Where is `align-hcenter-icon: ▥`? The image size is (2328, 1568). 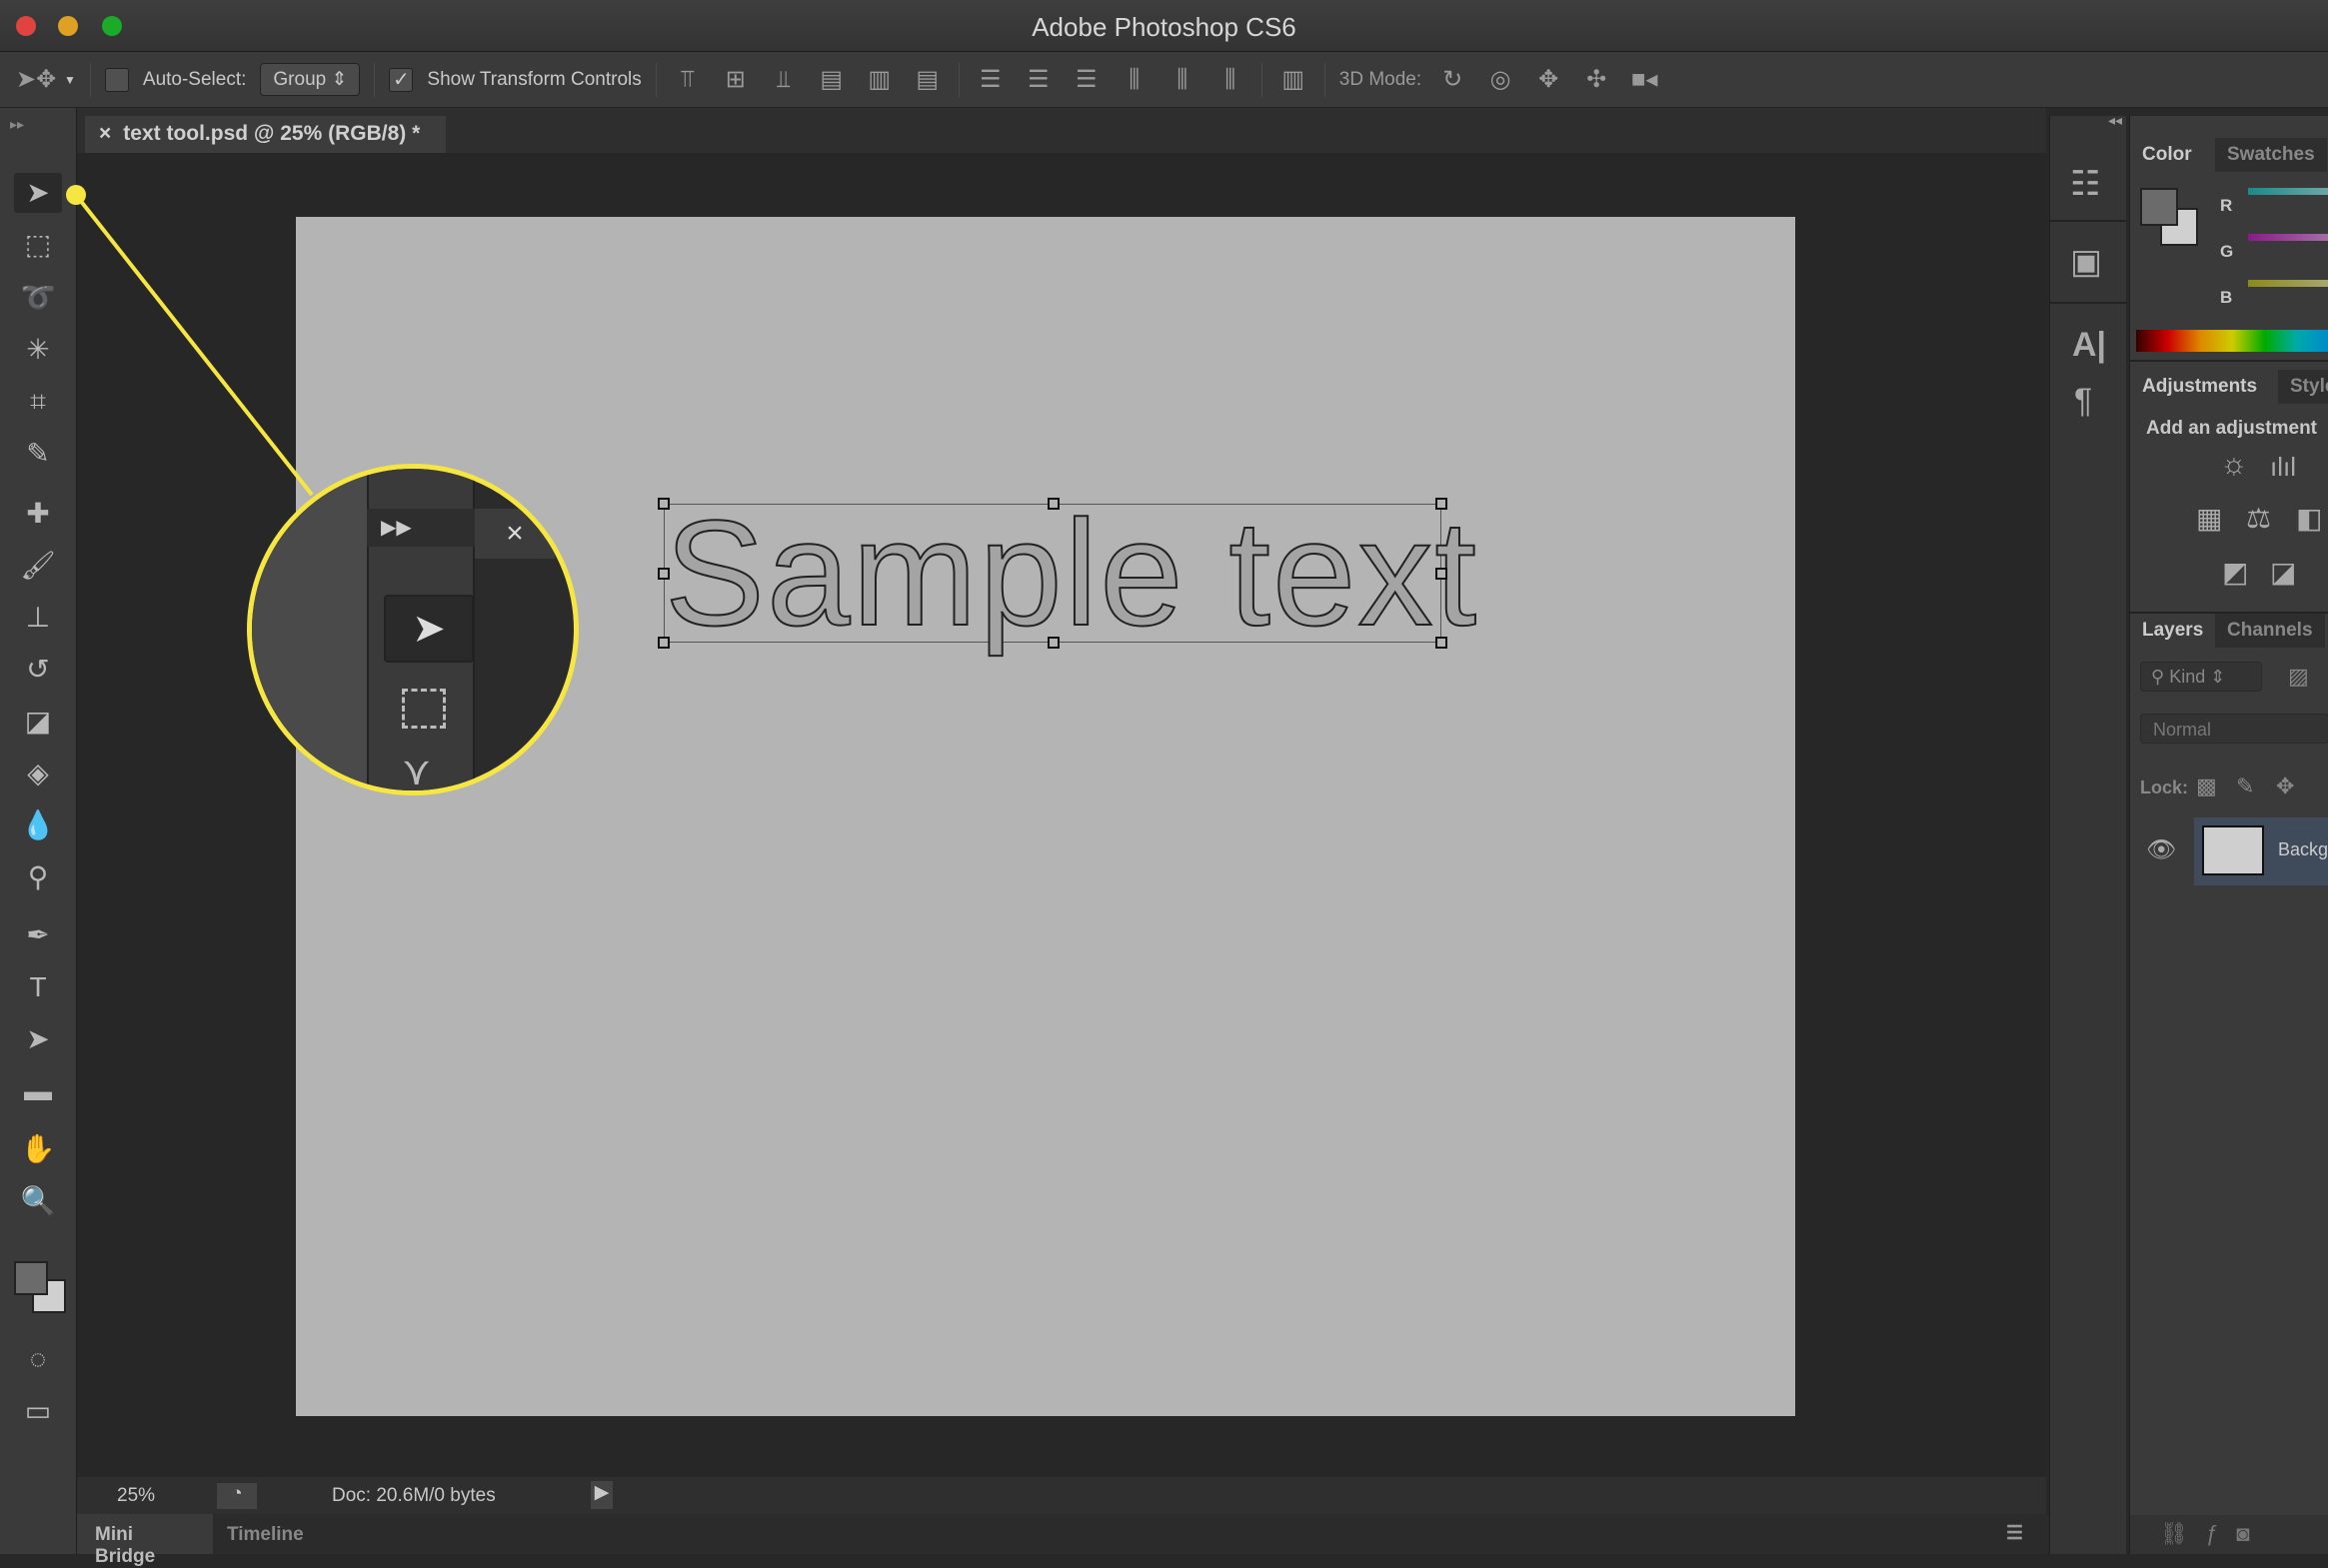
align-hcenter-icon: ▥ is located at coordinates (880, 79).